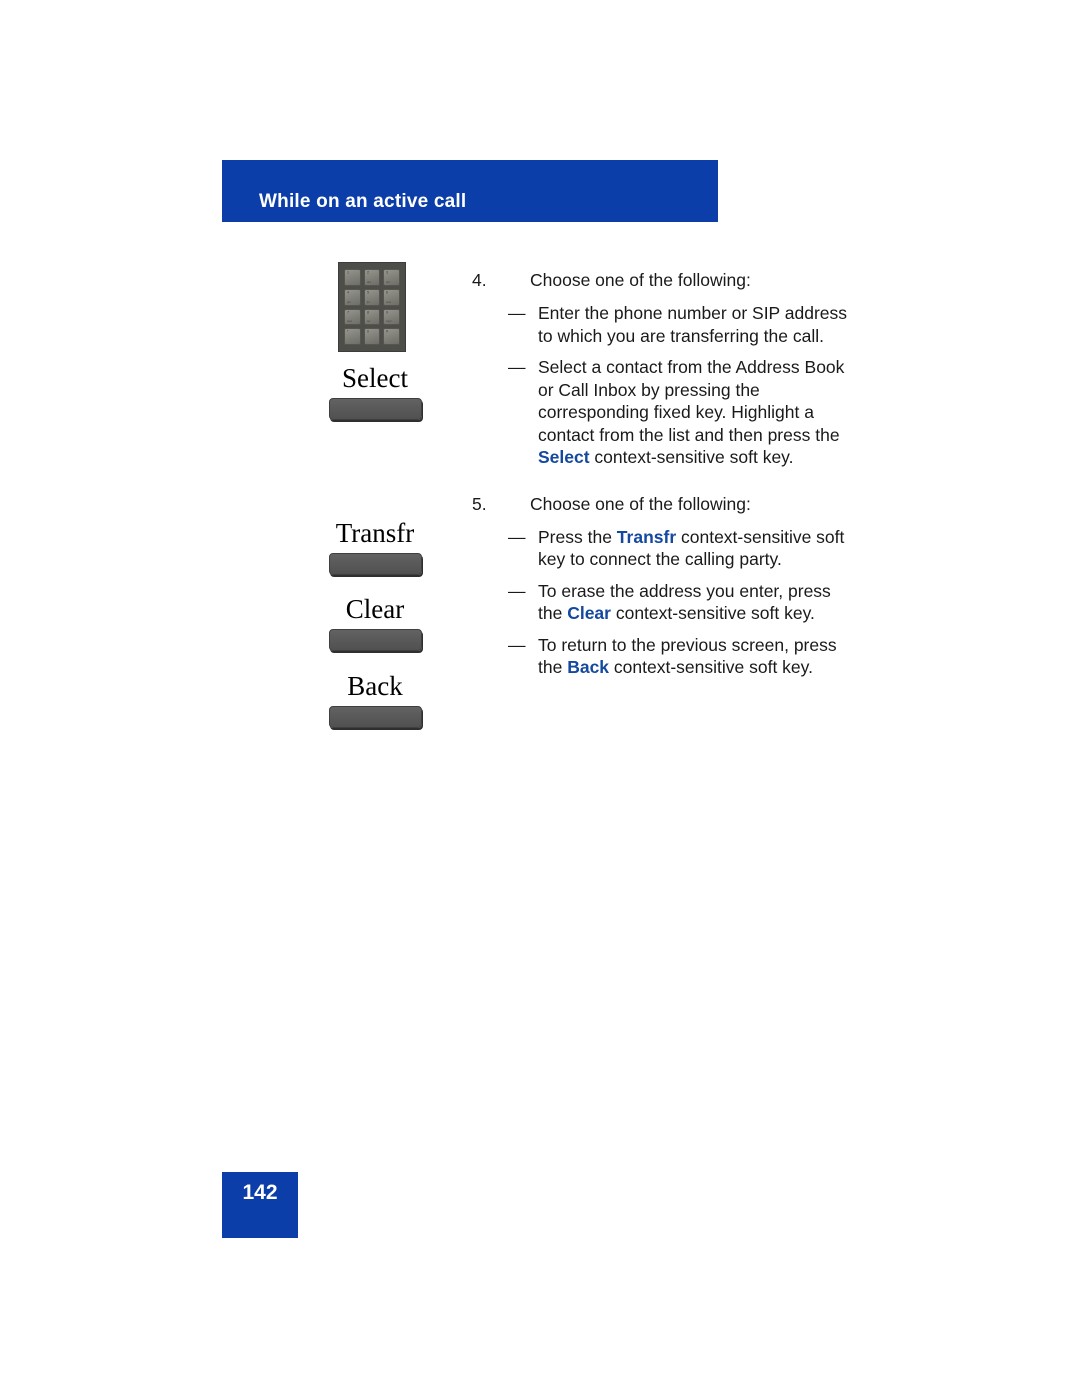 This screenshot has height=1397, width=1080. I want to click on softkey-button-select, so click(375, 409).